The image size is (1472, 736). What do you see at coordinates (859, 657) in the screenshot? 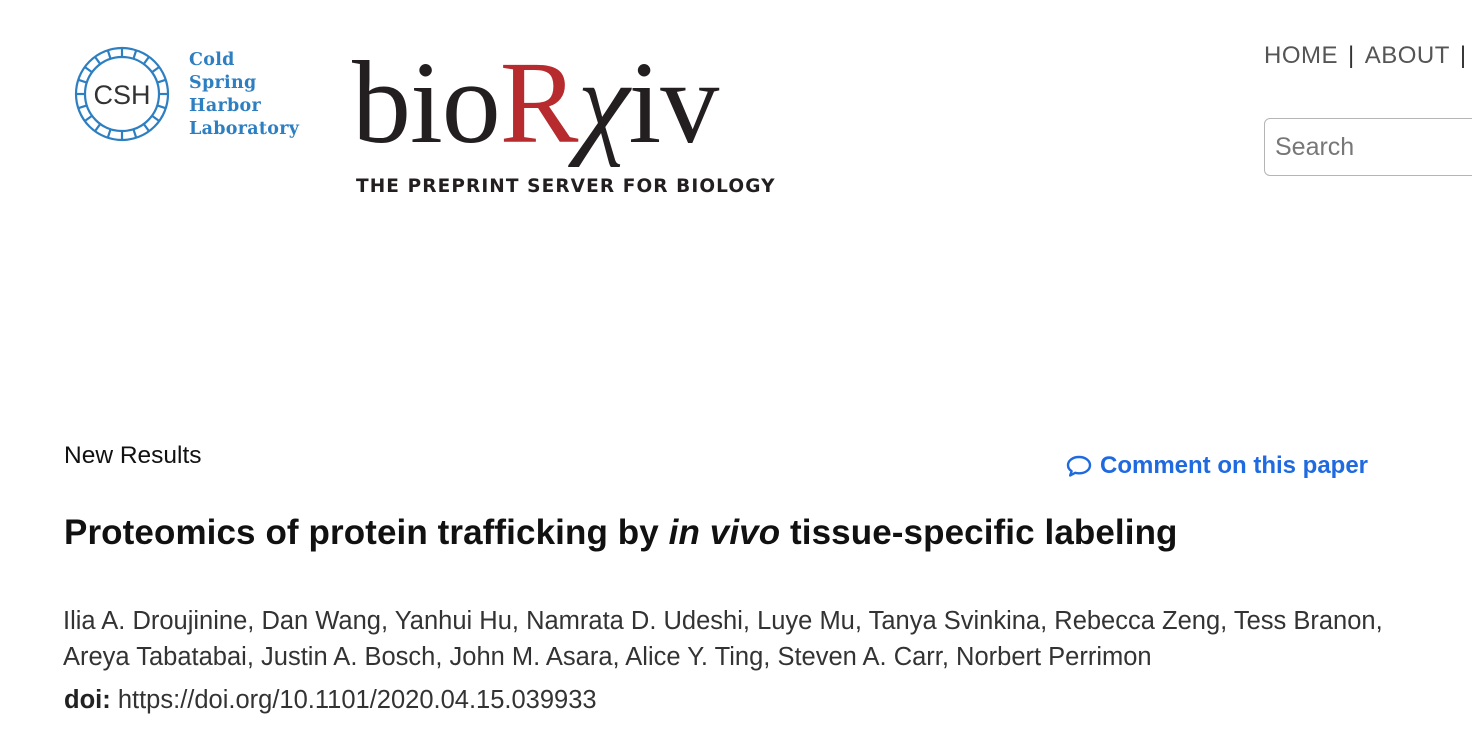
I see `author-link: Steven A. Carr` at bounding box center [859, 657].